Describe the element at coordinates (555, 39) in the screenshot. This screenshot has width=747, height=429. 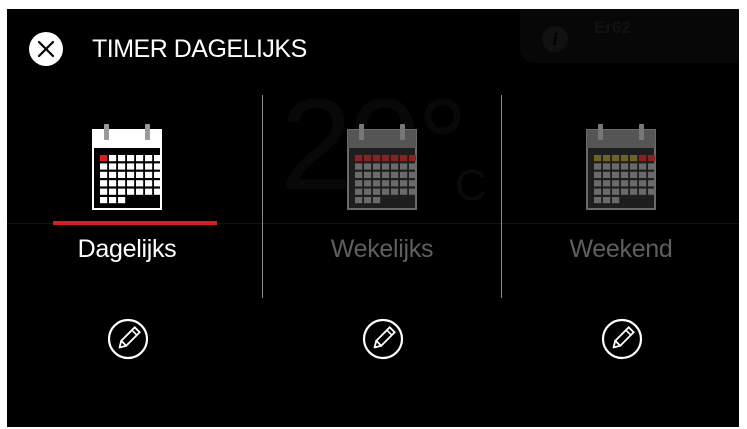
I see `info-icon: i` at that location.